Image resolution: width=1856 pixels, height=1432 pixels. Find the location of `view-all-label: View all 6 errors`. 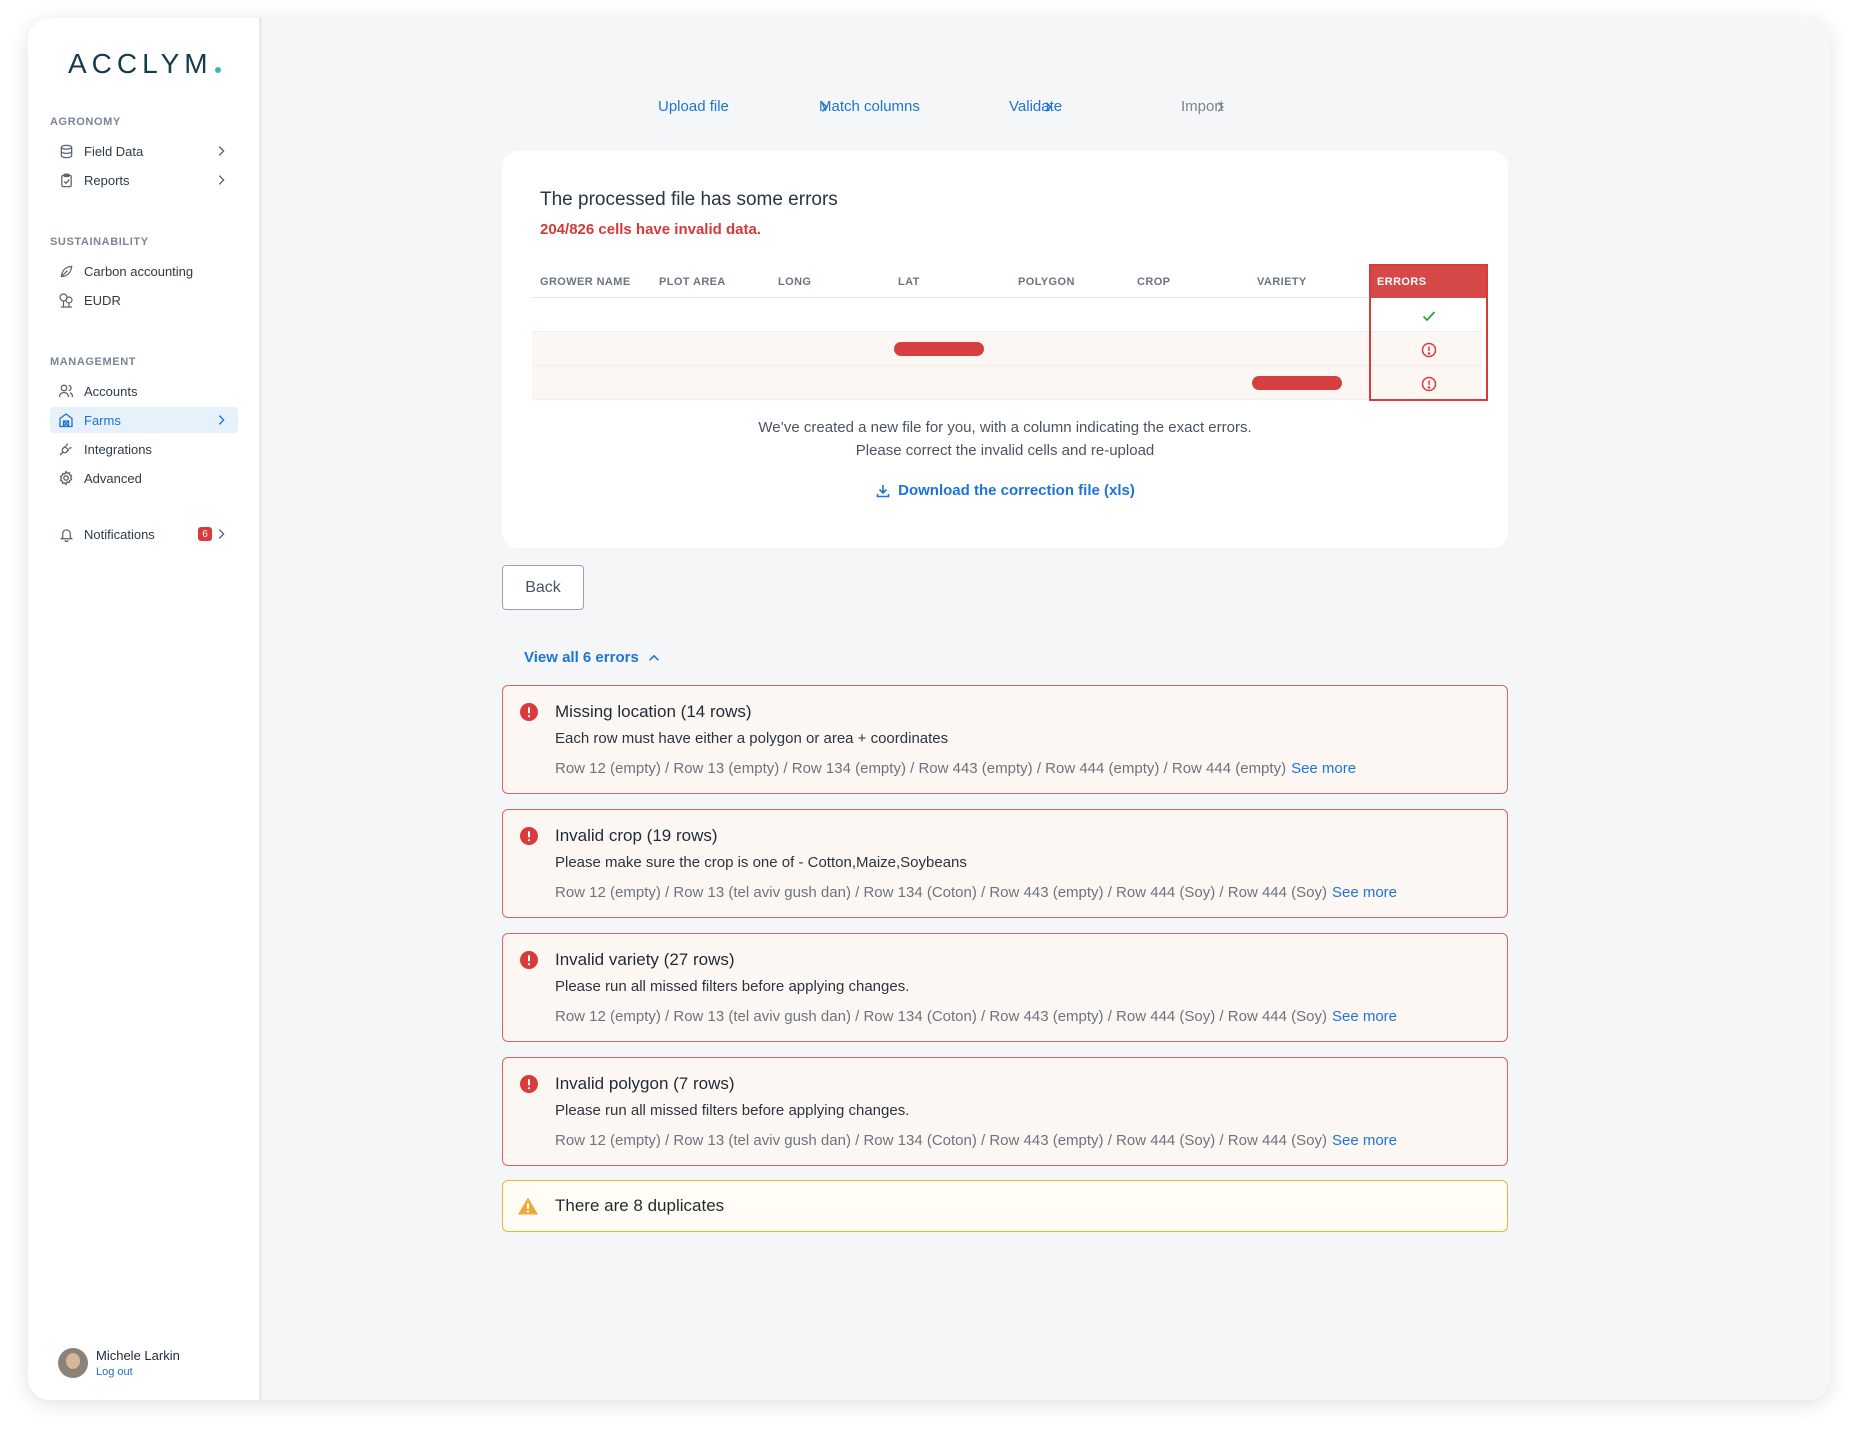

view-all-label: View all 6 errors is located at coordinates (581, 657).